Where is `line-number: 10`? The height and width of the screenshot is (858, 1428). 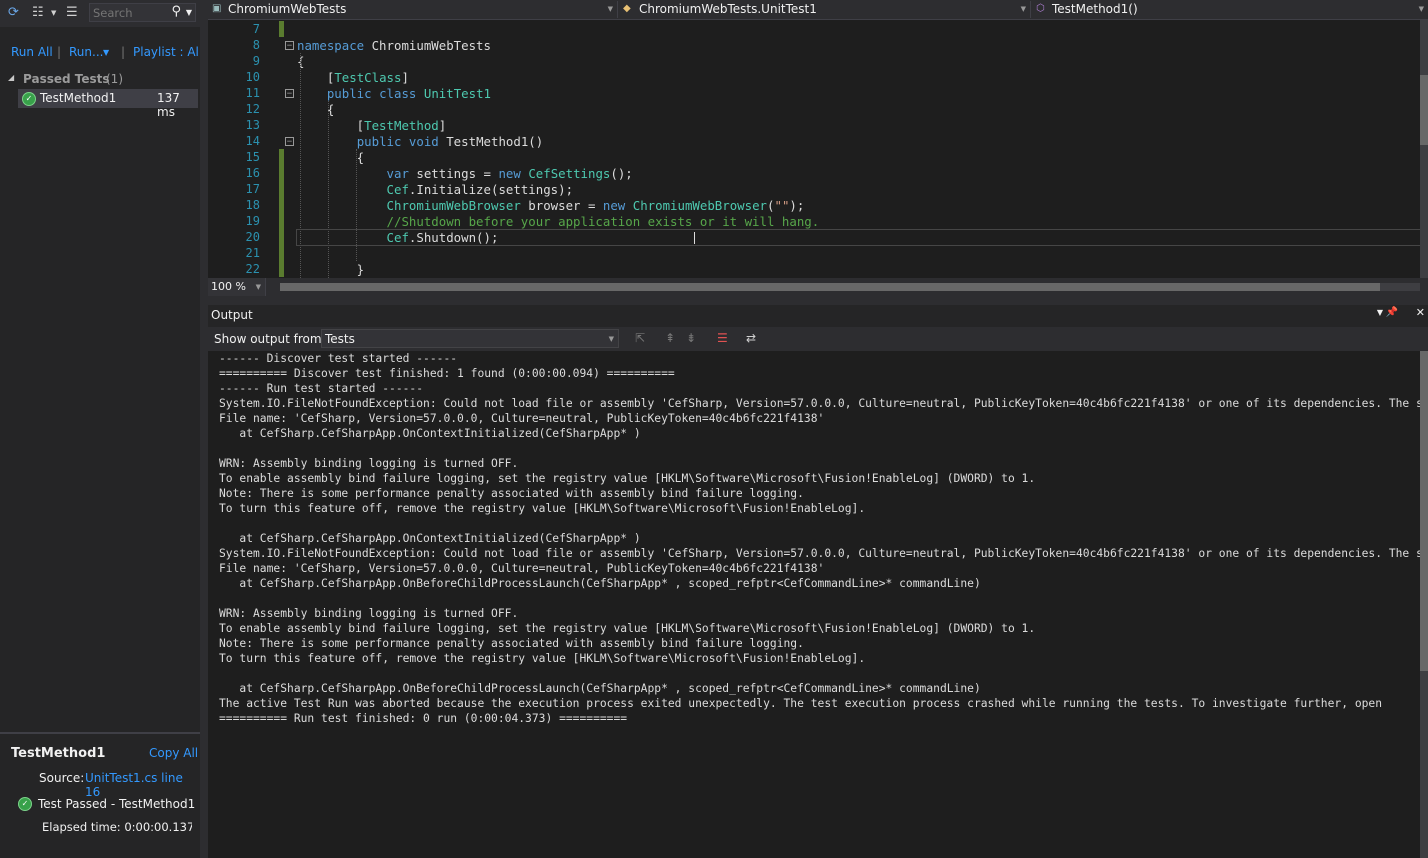
line-number: 10 is located at coordinates (252, 77).